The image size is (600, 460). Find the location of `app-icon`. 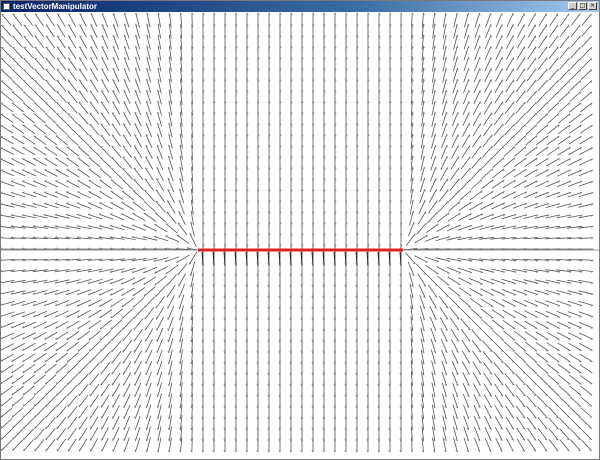

app-icon is located at coordinates (6, 6).